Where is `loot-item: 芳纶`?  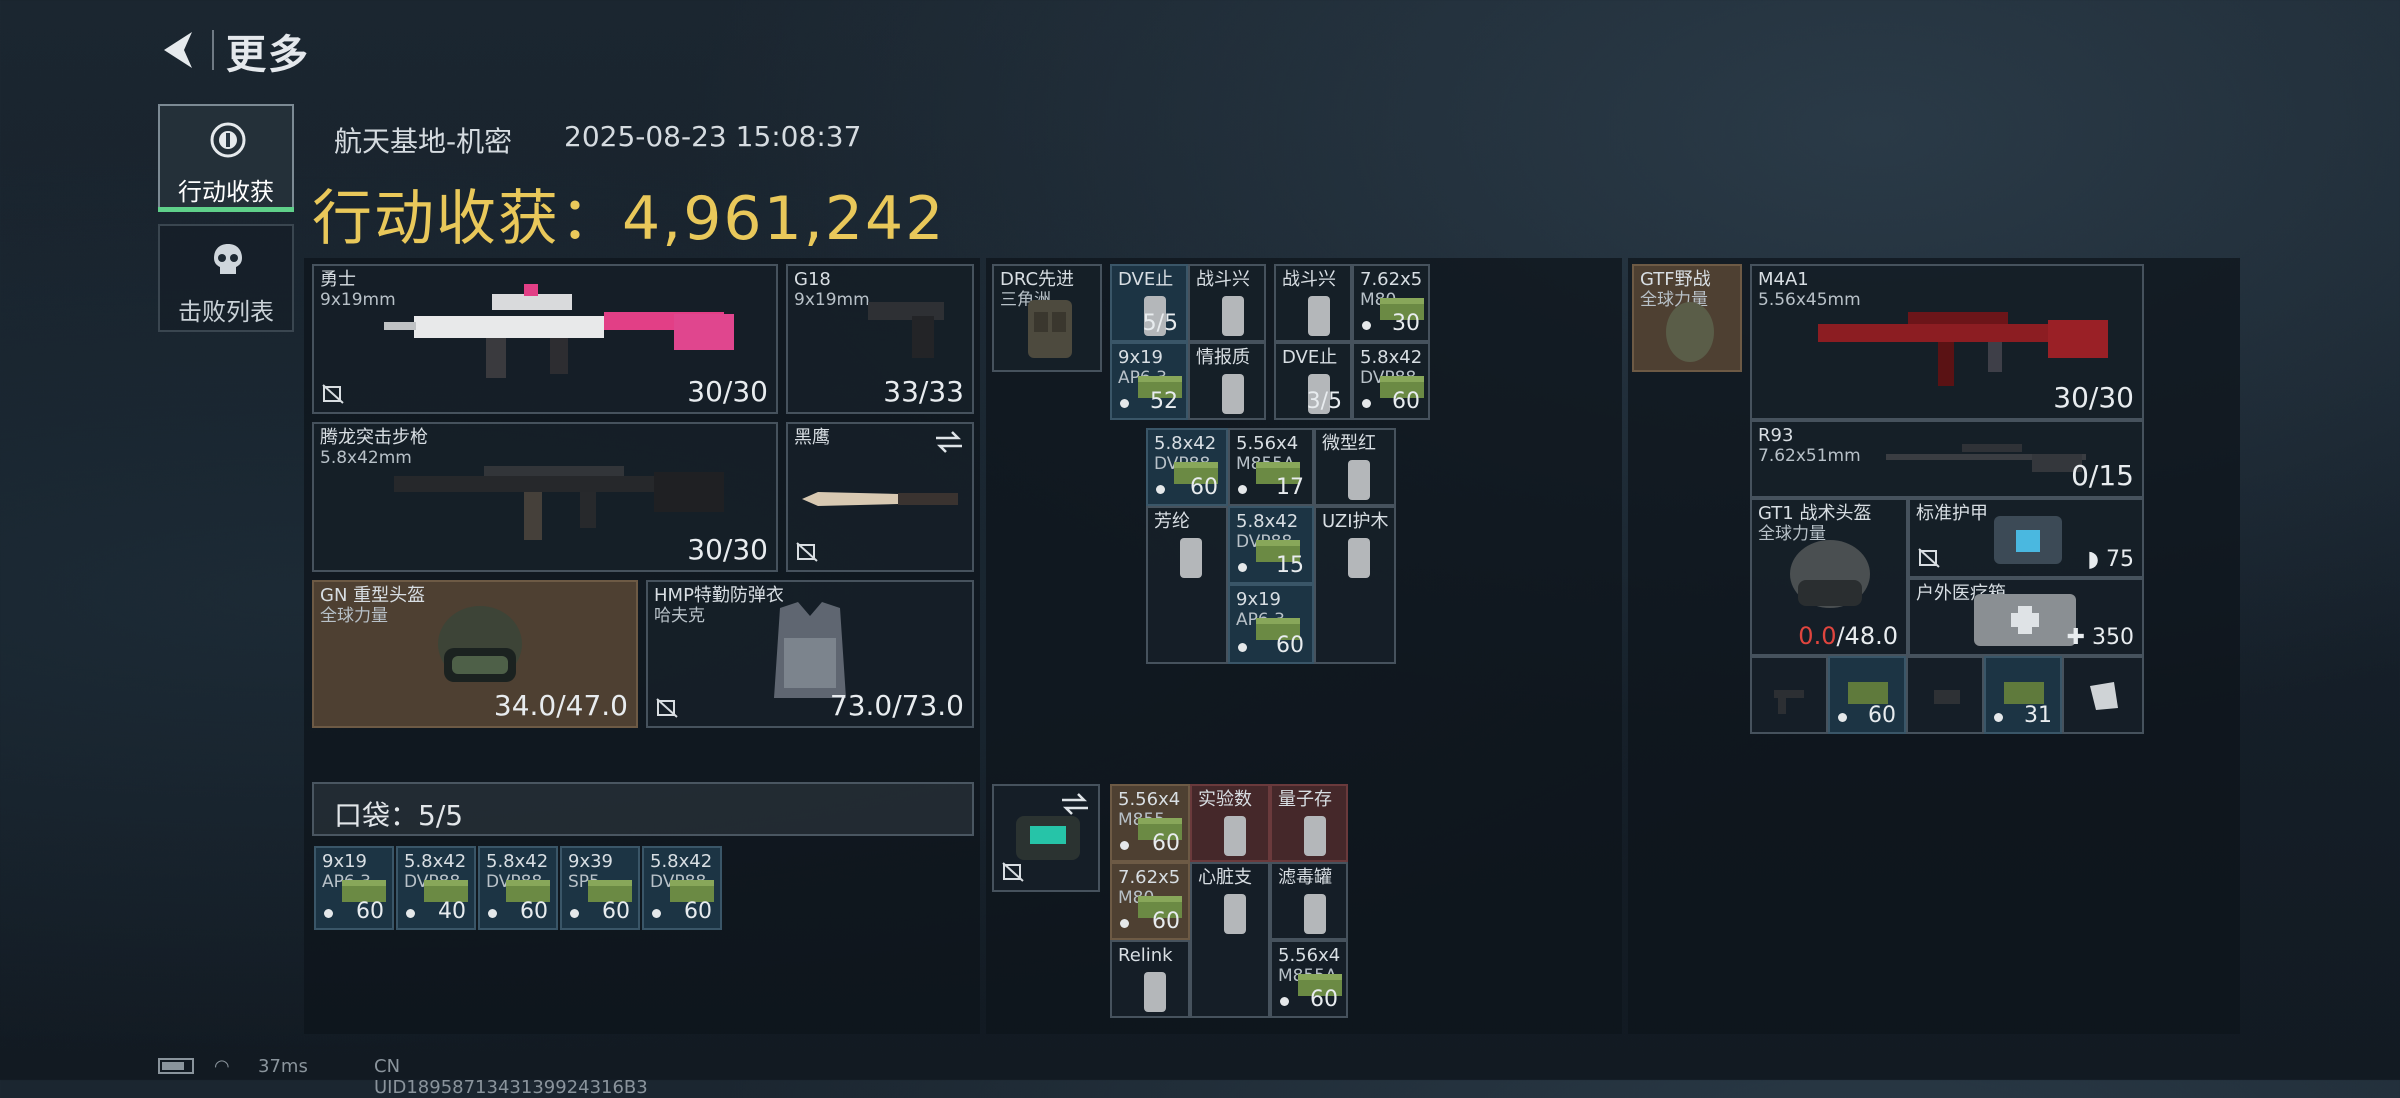 loot-item: 芳纶 is located at coordinates (1187, 585).